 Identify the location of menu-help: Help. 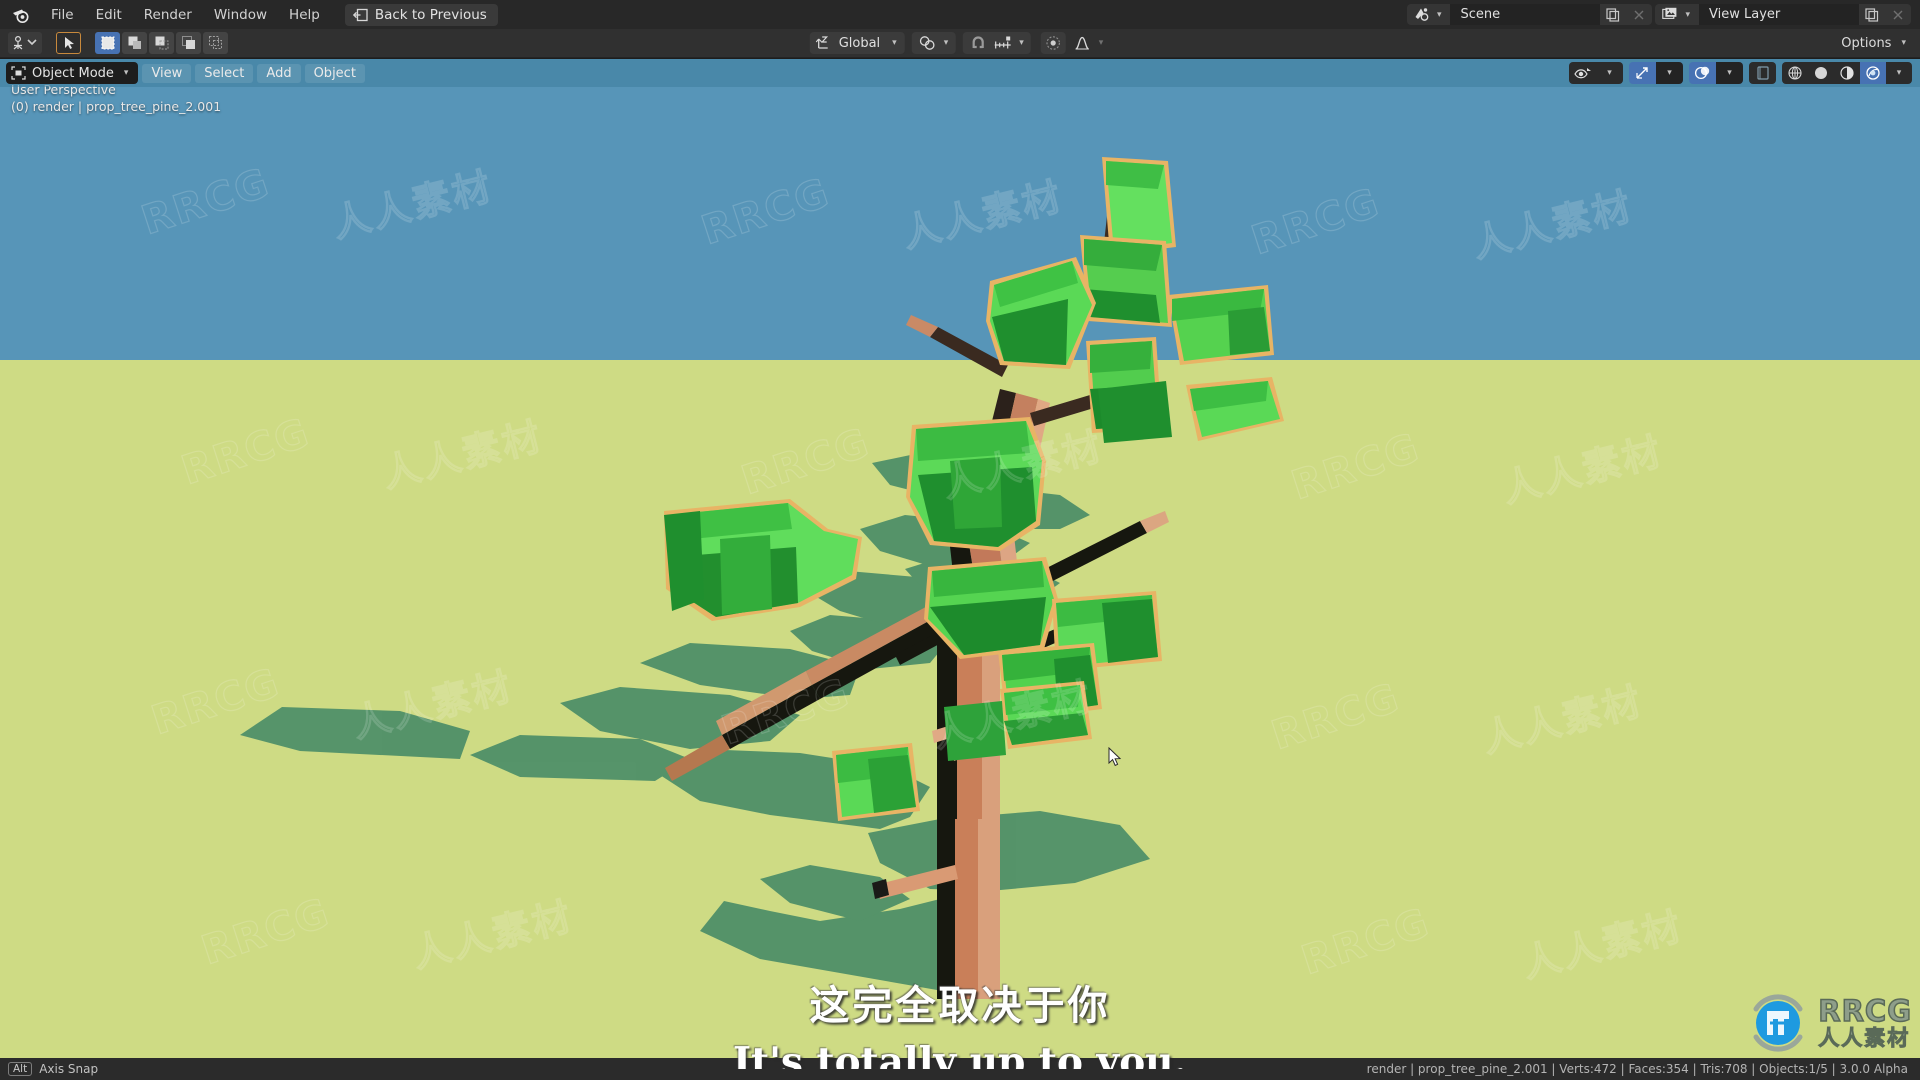
(304, 15).